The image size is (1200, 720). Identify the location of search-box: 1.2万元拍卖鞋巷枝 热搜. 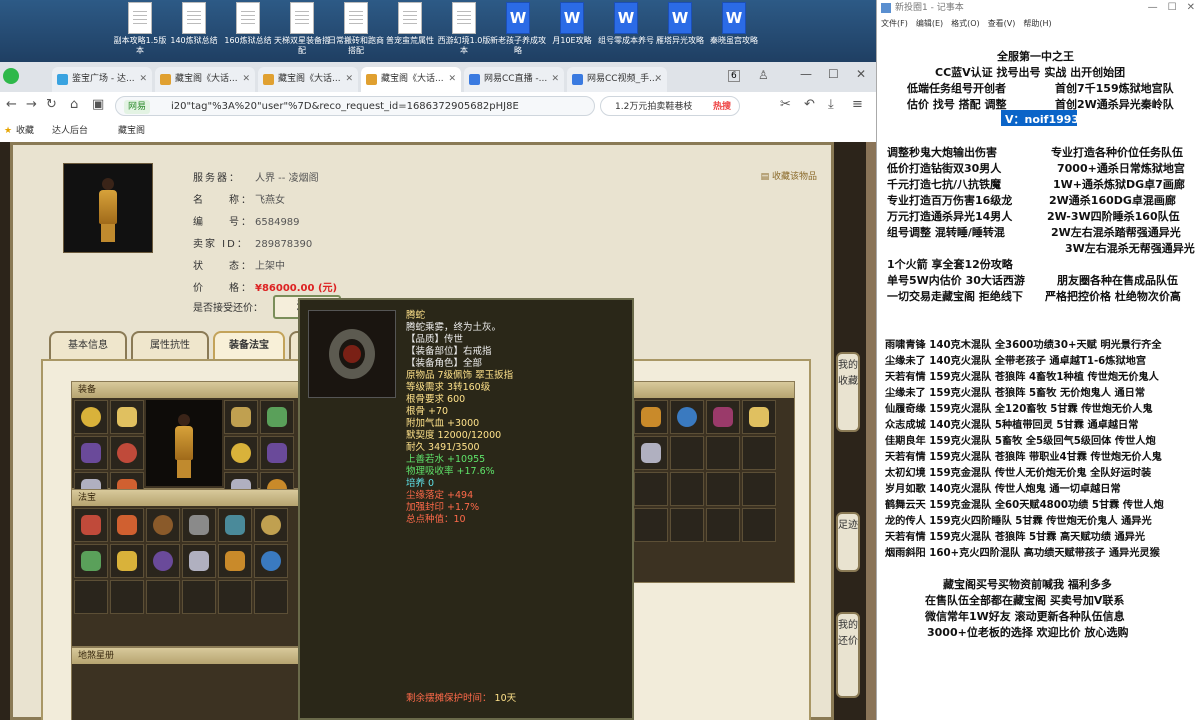
(670, 106).